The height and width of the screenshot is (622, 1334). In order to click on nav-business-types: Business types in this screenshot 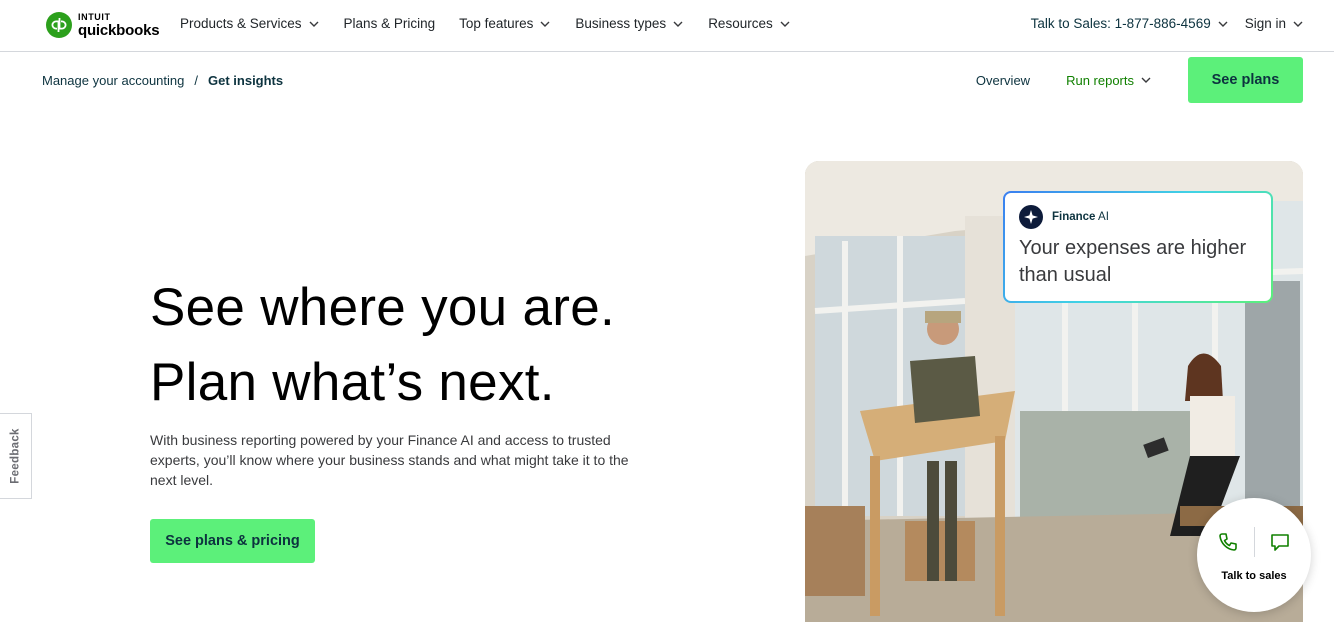, I will do `click(629, 23)`.